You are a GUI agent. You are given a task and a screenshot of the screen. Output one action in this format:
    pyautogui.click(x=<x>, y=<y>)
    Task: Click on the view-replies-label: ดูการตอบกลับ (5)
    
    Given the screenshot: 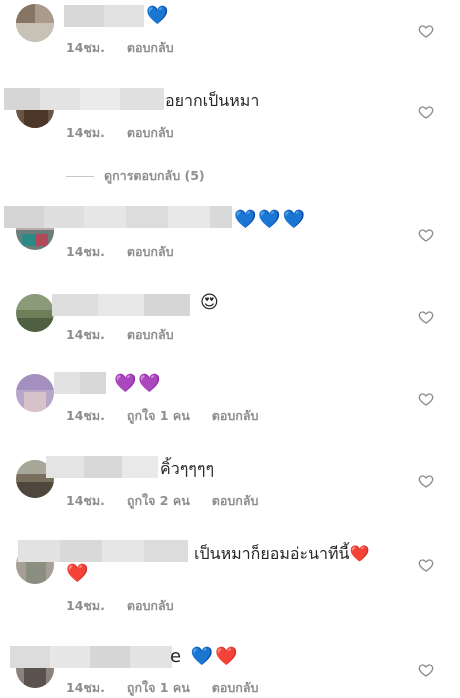 What is the action you would take?
    pyautogui.click(x=154, y=175)
    